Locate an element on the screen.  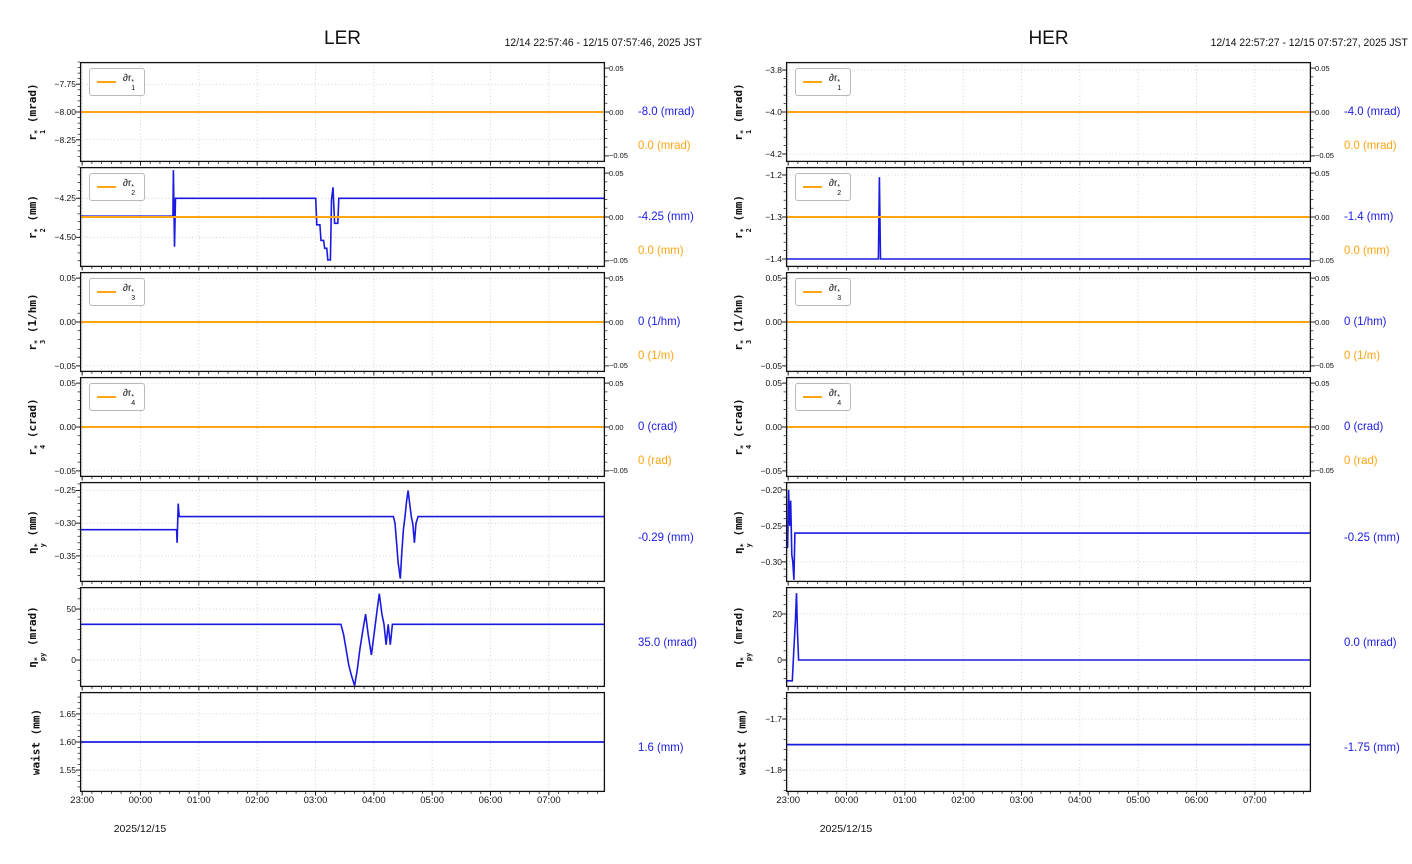
y-tick-label: −0.05 is located at coordinates (771, 470).